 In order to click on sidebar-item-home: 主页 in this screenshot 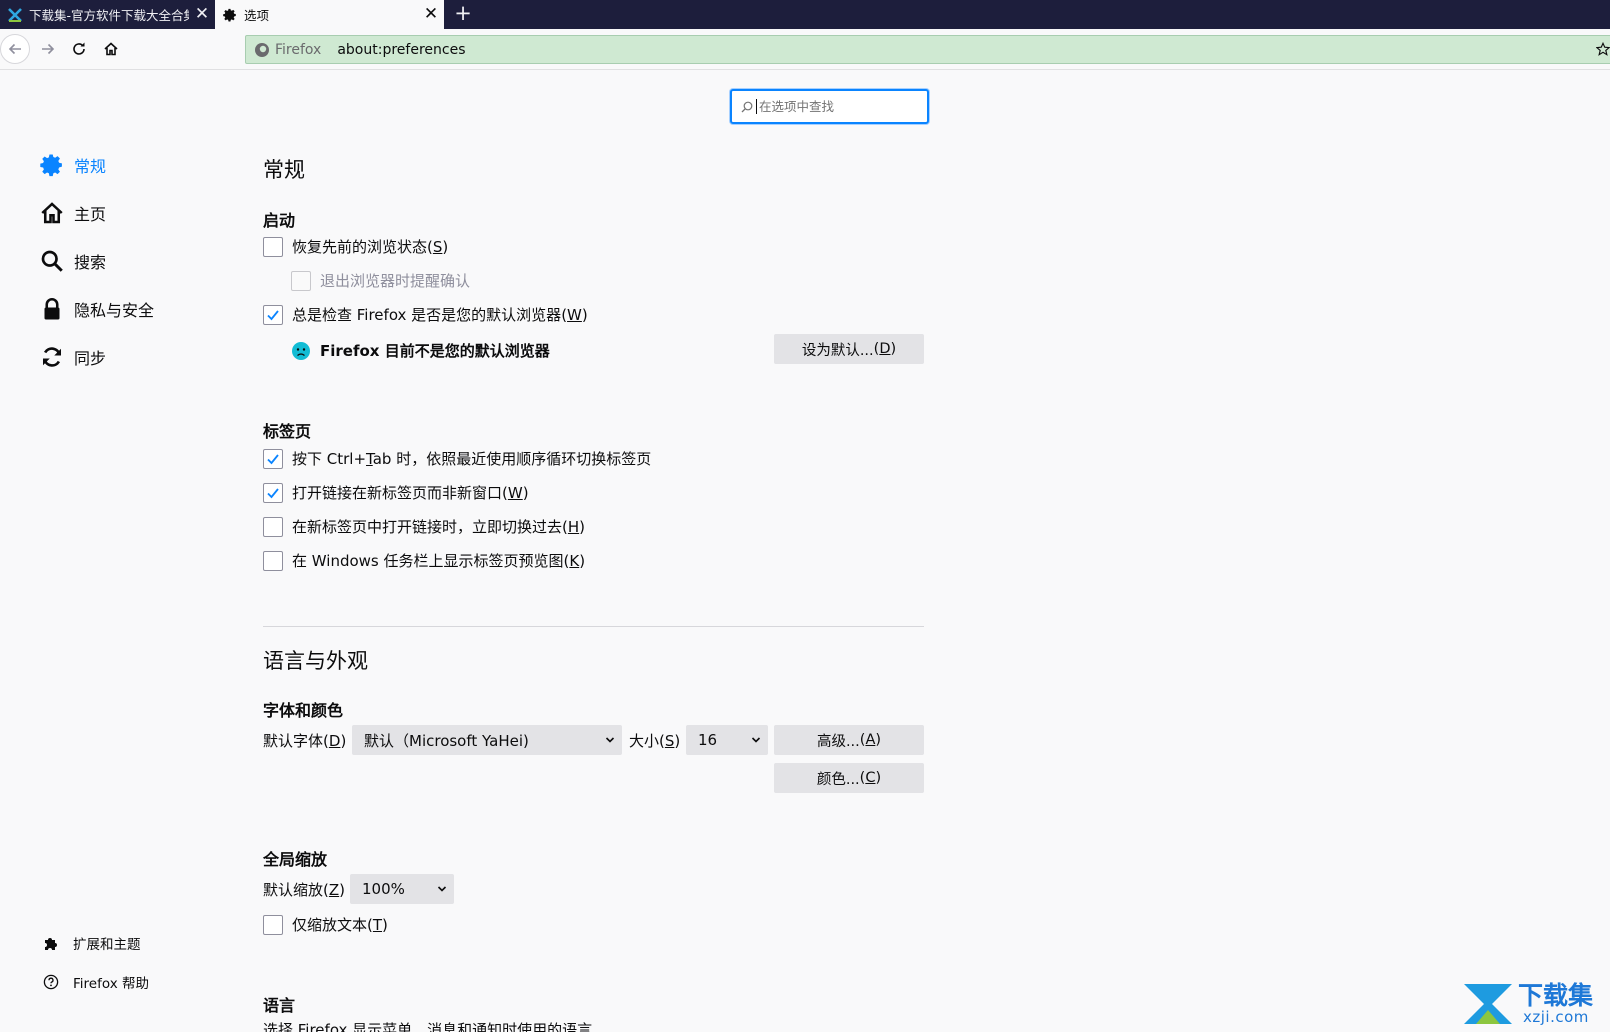, I will do `click(72, 213)`.